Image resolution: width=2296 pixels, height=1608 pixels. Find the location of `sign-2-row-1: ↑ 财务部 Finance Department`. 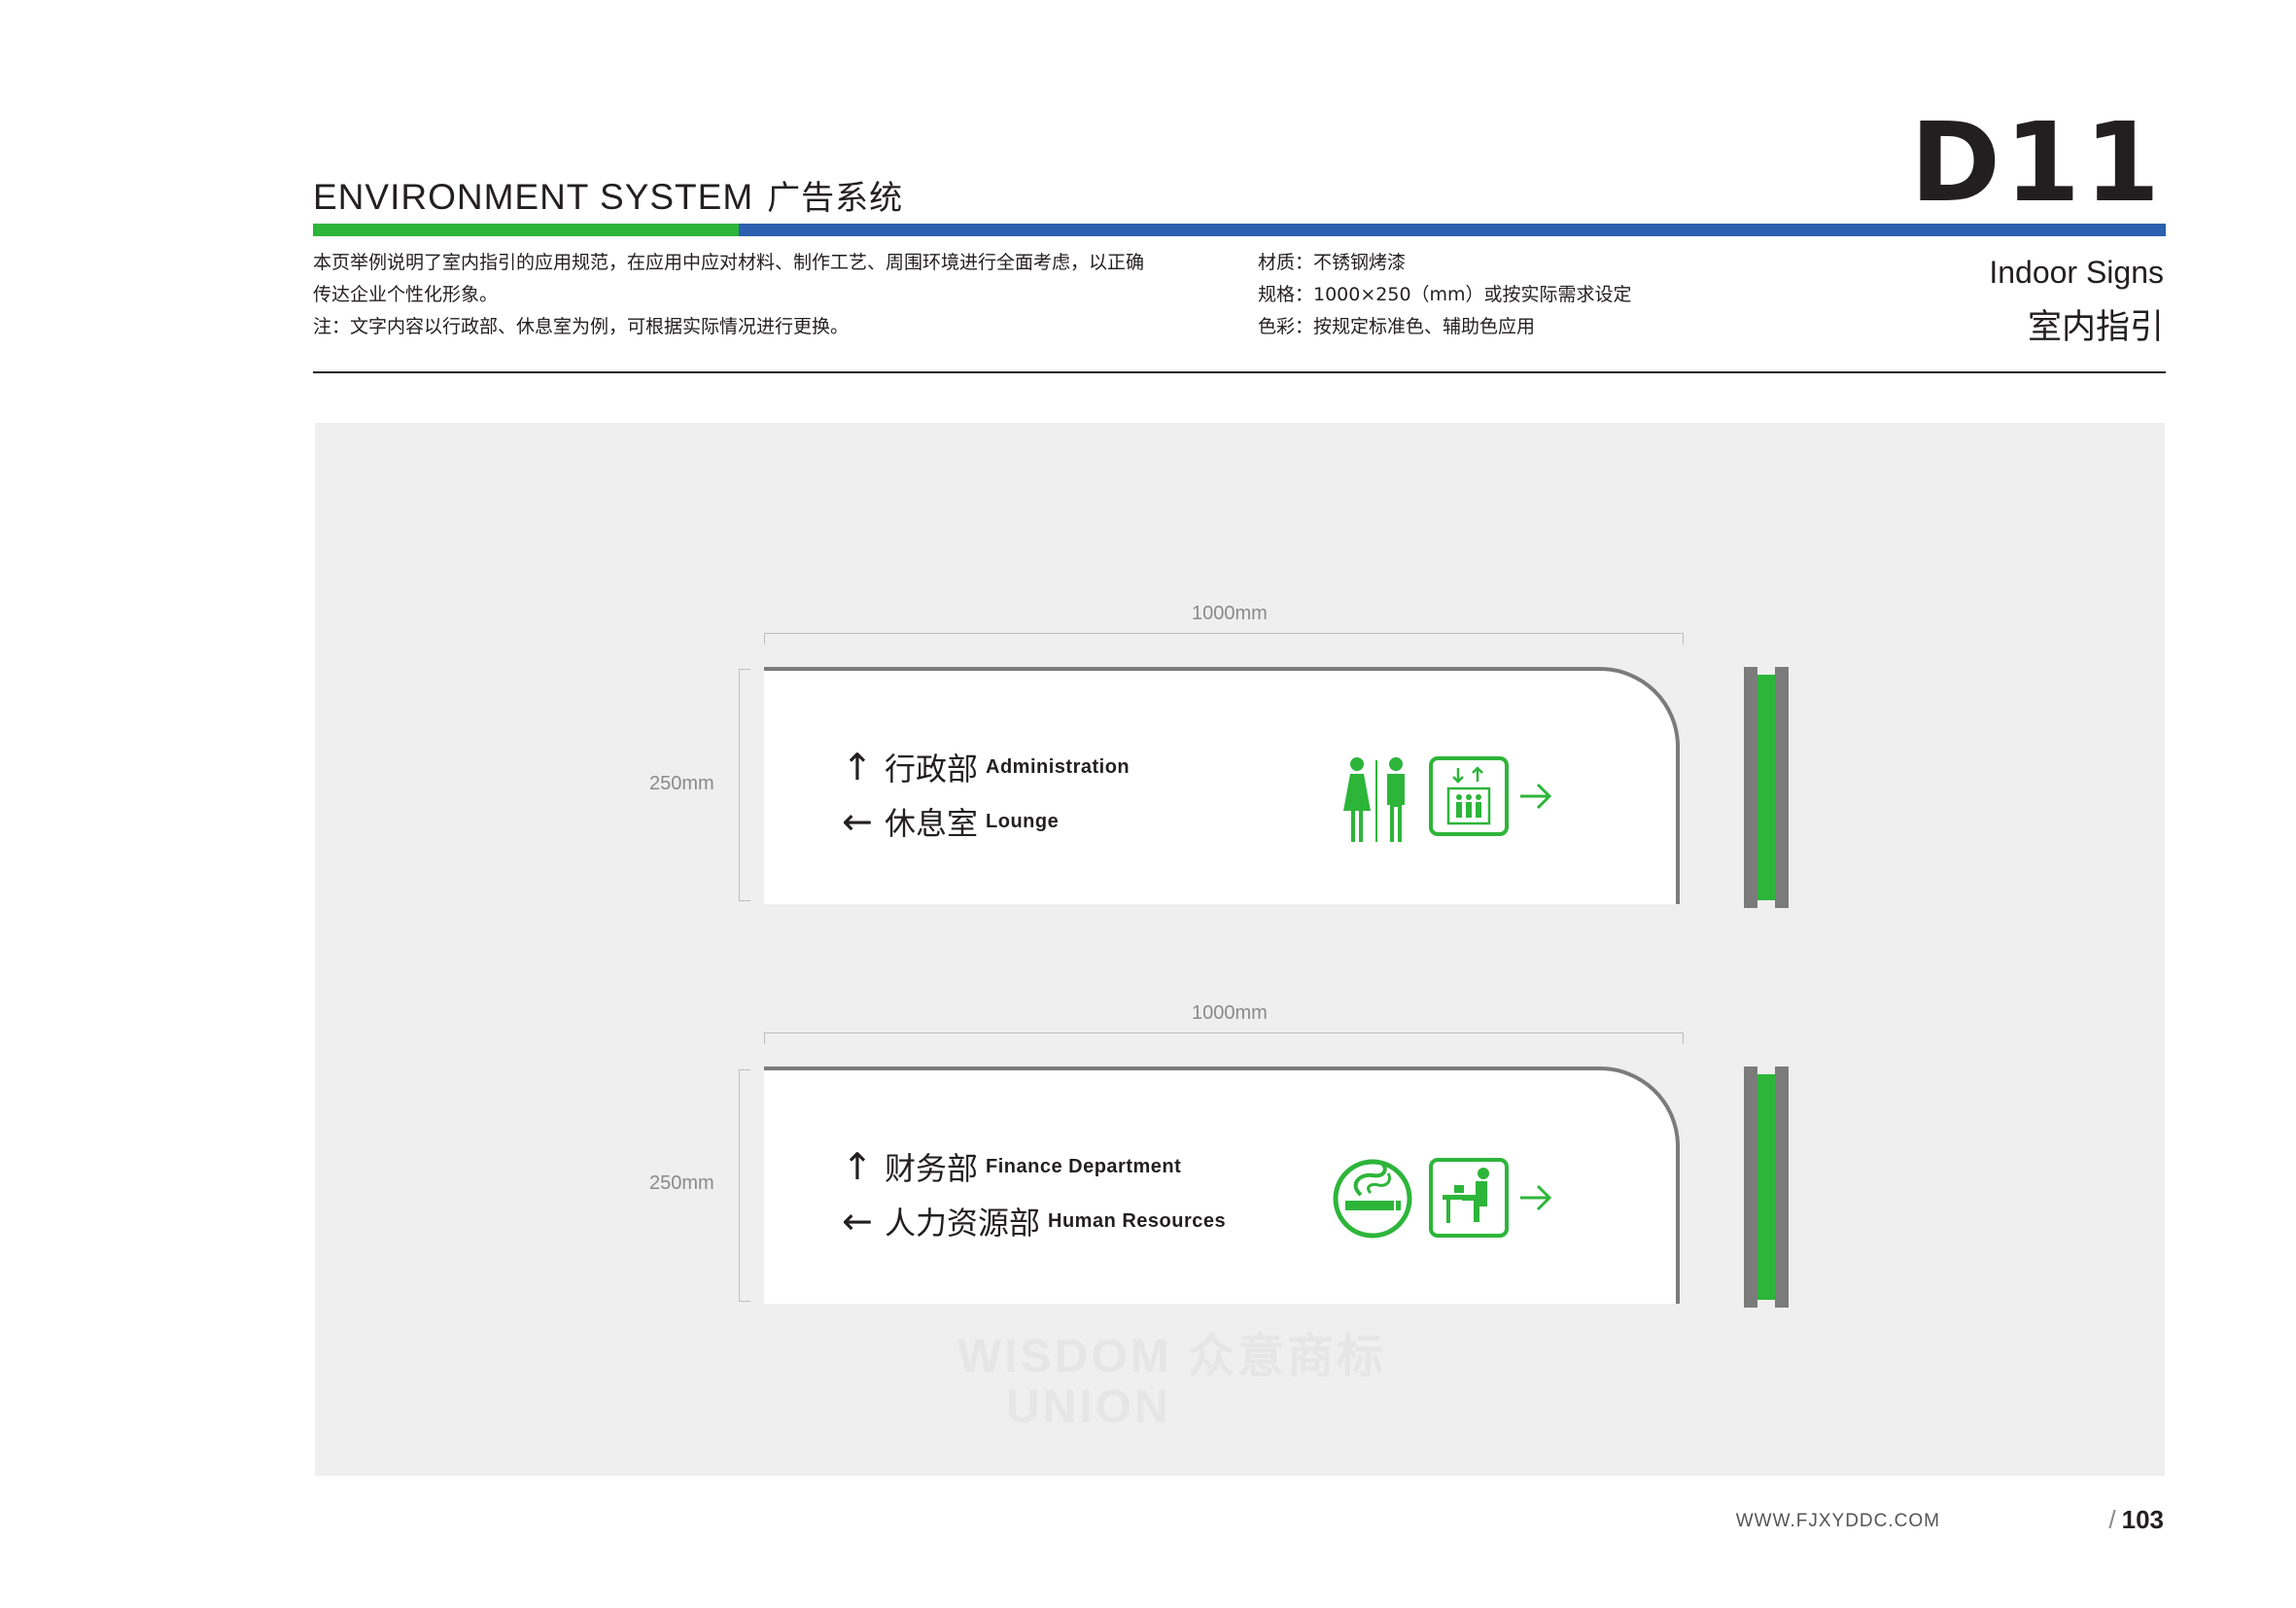

sign-2-row-1: ↑ 财务部 Finance Department is located at coordinates (1011, 1166).